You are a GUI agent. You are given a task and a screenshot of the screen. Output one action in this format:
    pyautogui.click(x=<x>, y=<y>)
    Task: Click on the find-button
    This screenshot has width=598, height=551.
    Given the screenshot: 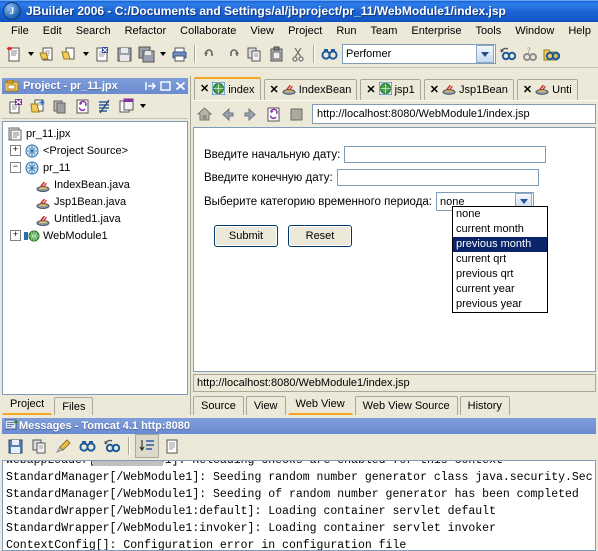 What is the action you would take?
    pyautogui.click(x=329, y=54)
    